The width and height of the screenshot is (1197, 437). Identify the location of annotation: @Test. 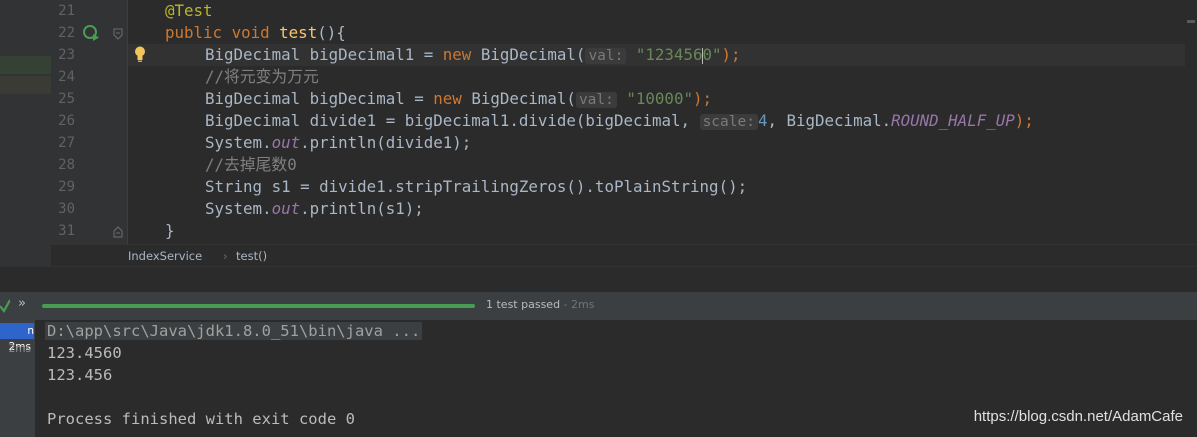
(189, 10).